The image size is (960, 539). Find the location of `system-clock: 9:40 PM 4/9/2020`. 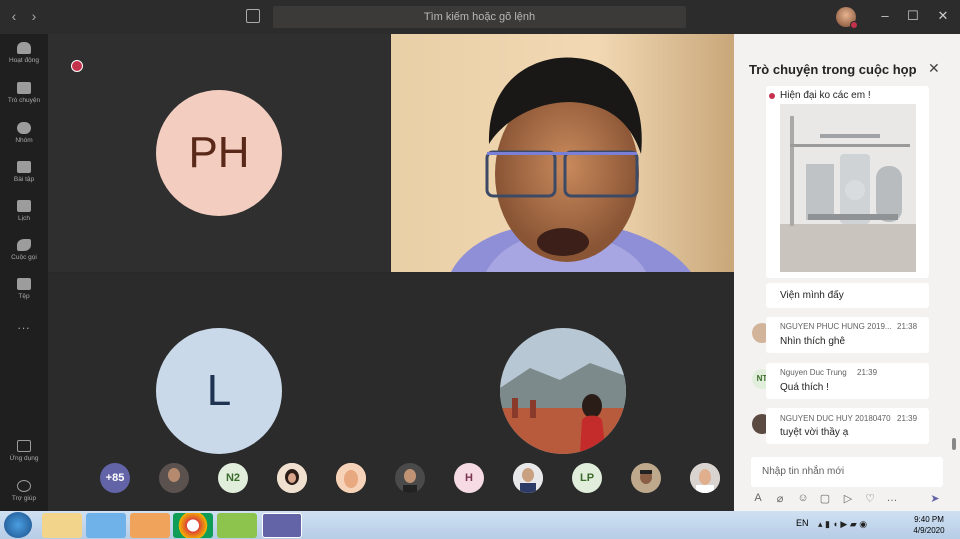

system-clock: 9:40 PM 4/9/2020 is located at coordinates (929, 525).